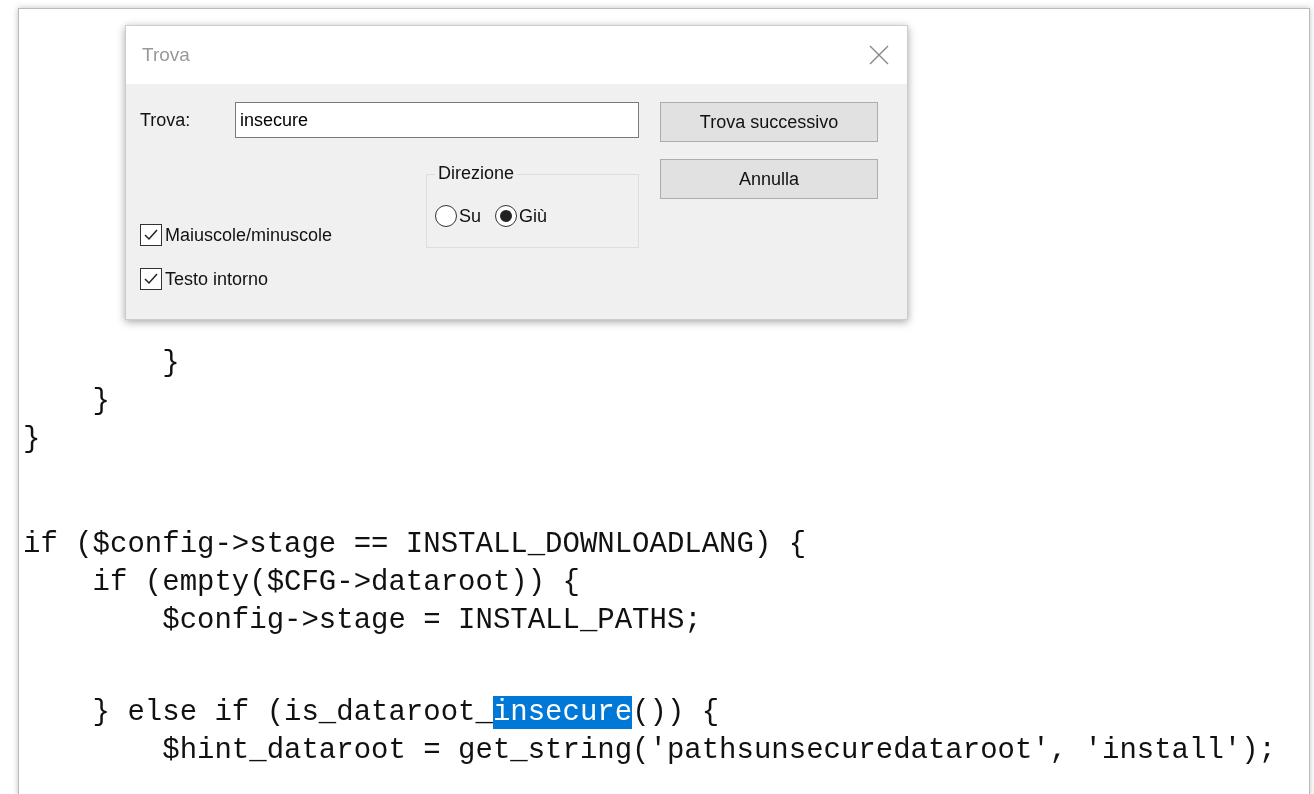  I want to click on find-input-field: insecure, so click(437, 120).